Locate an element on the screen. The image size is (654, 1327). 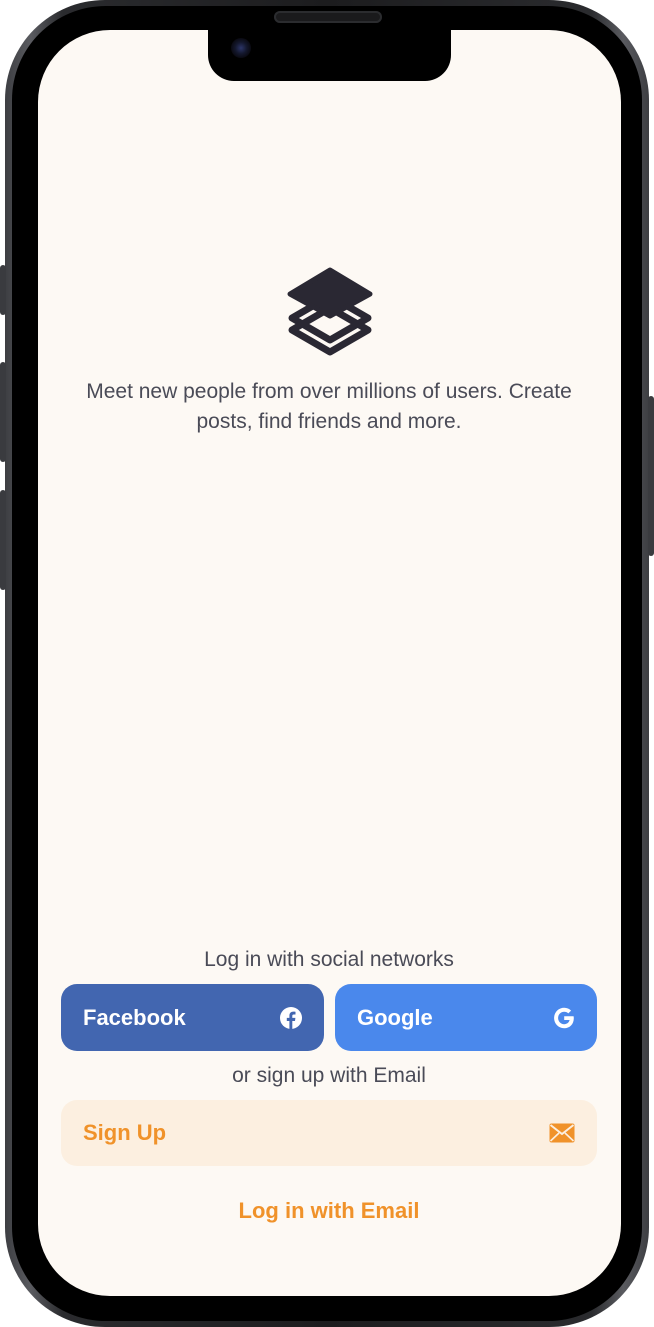
google-login-button: Google is located at coordinates (466, 1017).